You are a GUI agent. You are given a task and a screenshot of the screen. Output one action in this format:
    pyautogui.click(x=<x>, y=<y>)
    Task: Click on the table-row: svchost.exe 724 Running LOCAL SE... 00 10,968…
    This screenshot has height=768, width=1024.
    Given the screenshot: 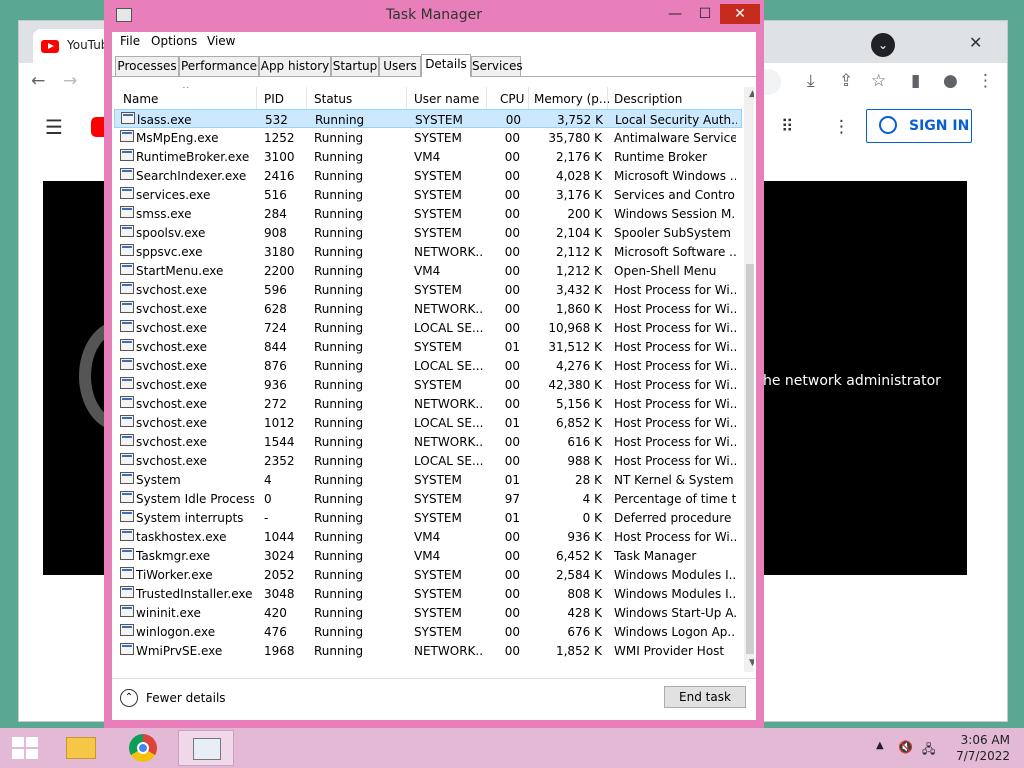 What is the action you would take?
    pyautogui.click(x=428, y=327)
    